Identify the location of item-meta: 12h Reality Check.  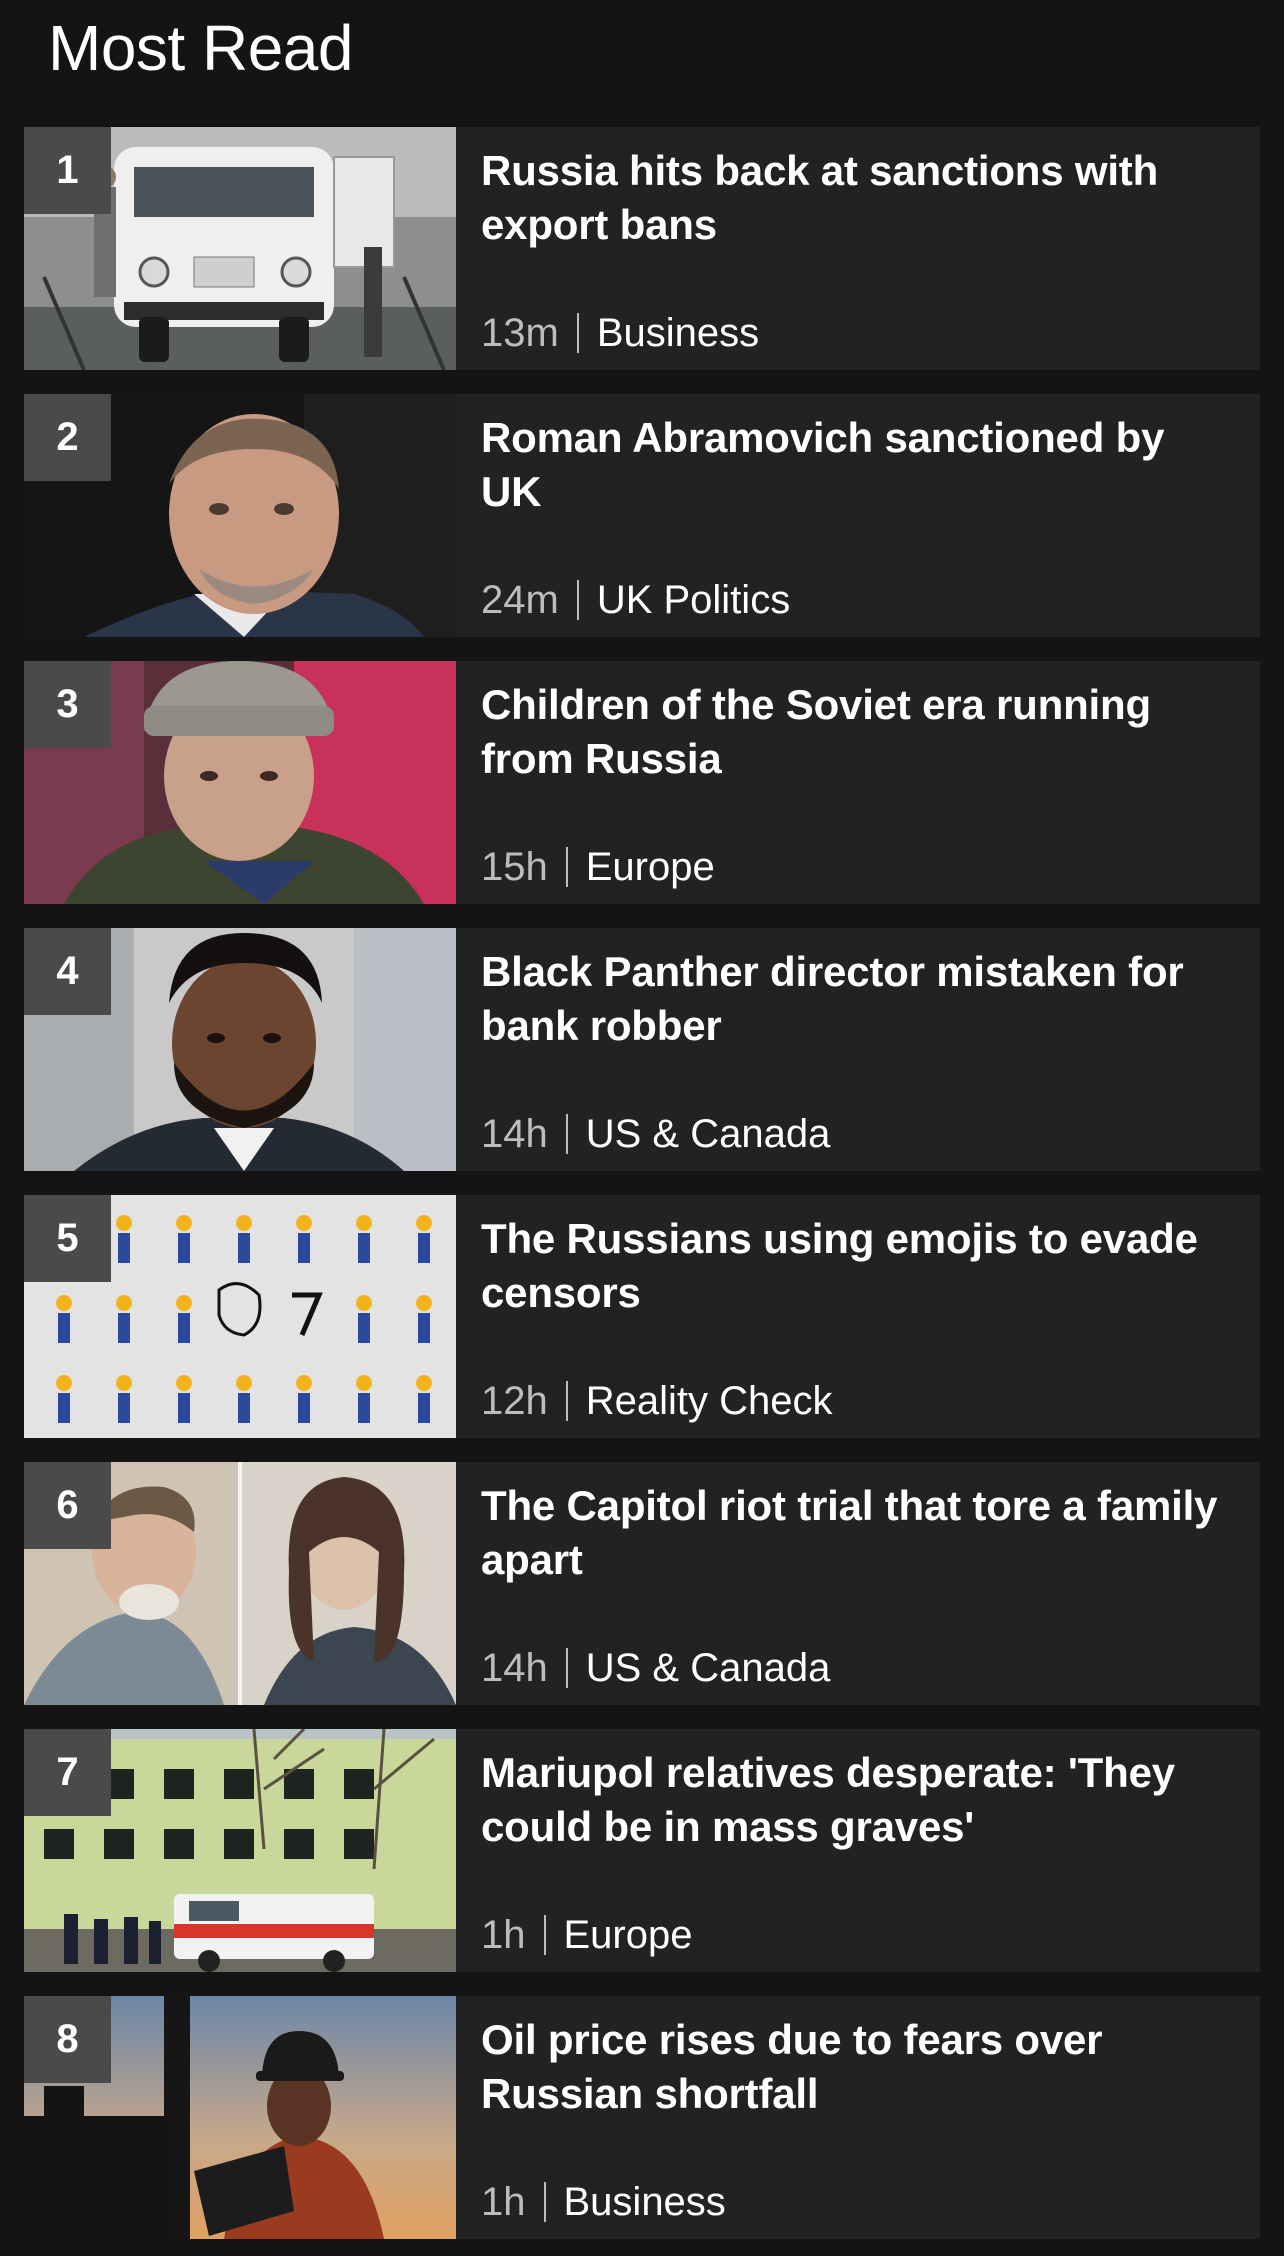
(657, 1401).